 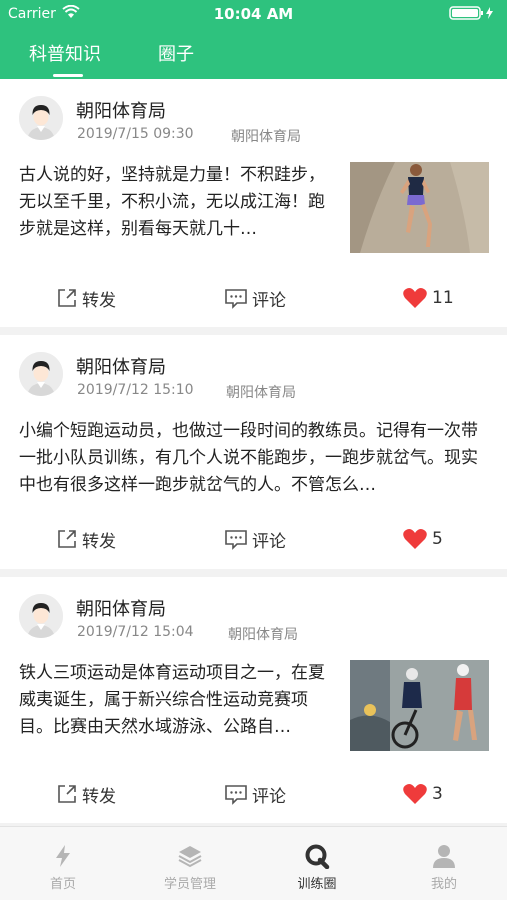 What do you see at coordinates (62, 884) in the screenshot?
I see `tab-home-label: 首页` at bounding box center [62, 884].